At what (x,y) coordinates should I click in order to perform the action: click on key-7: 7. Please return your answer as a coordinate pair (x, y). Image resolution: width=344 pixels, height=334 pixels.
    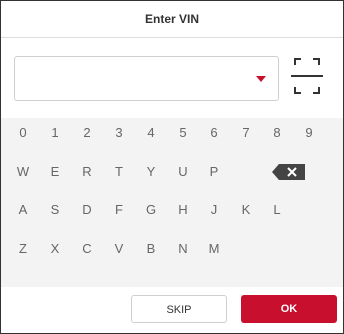
    Looking at the image, I should click on (246, 133).